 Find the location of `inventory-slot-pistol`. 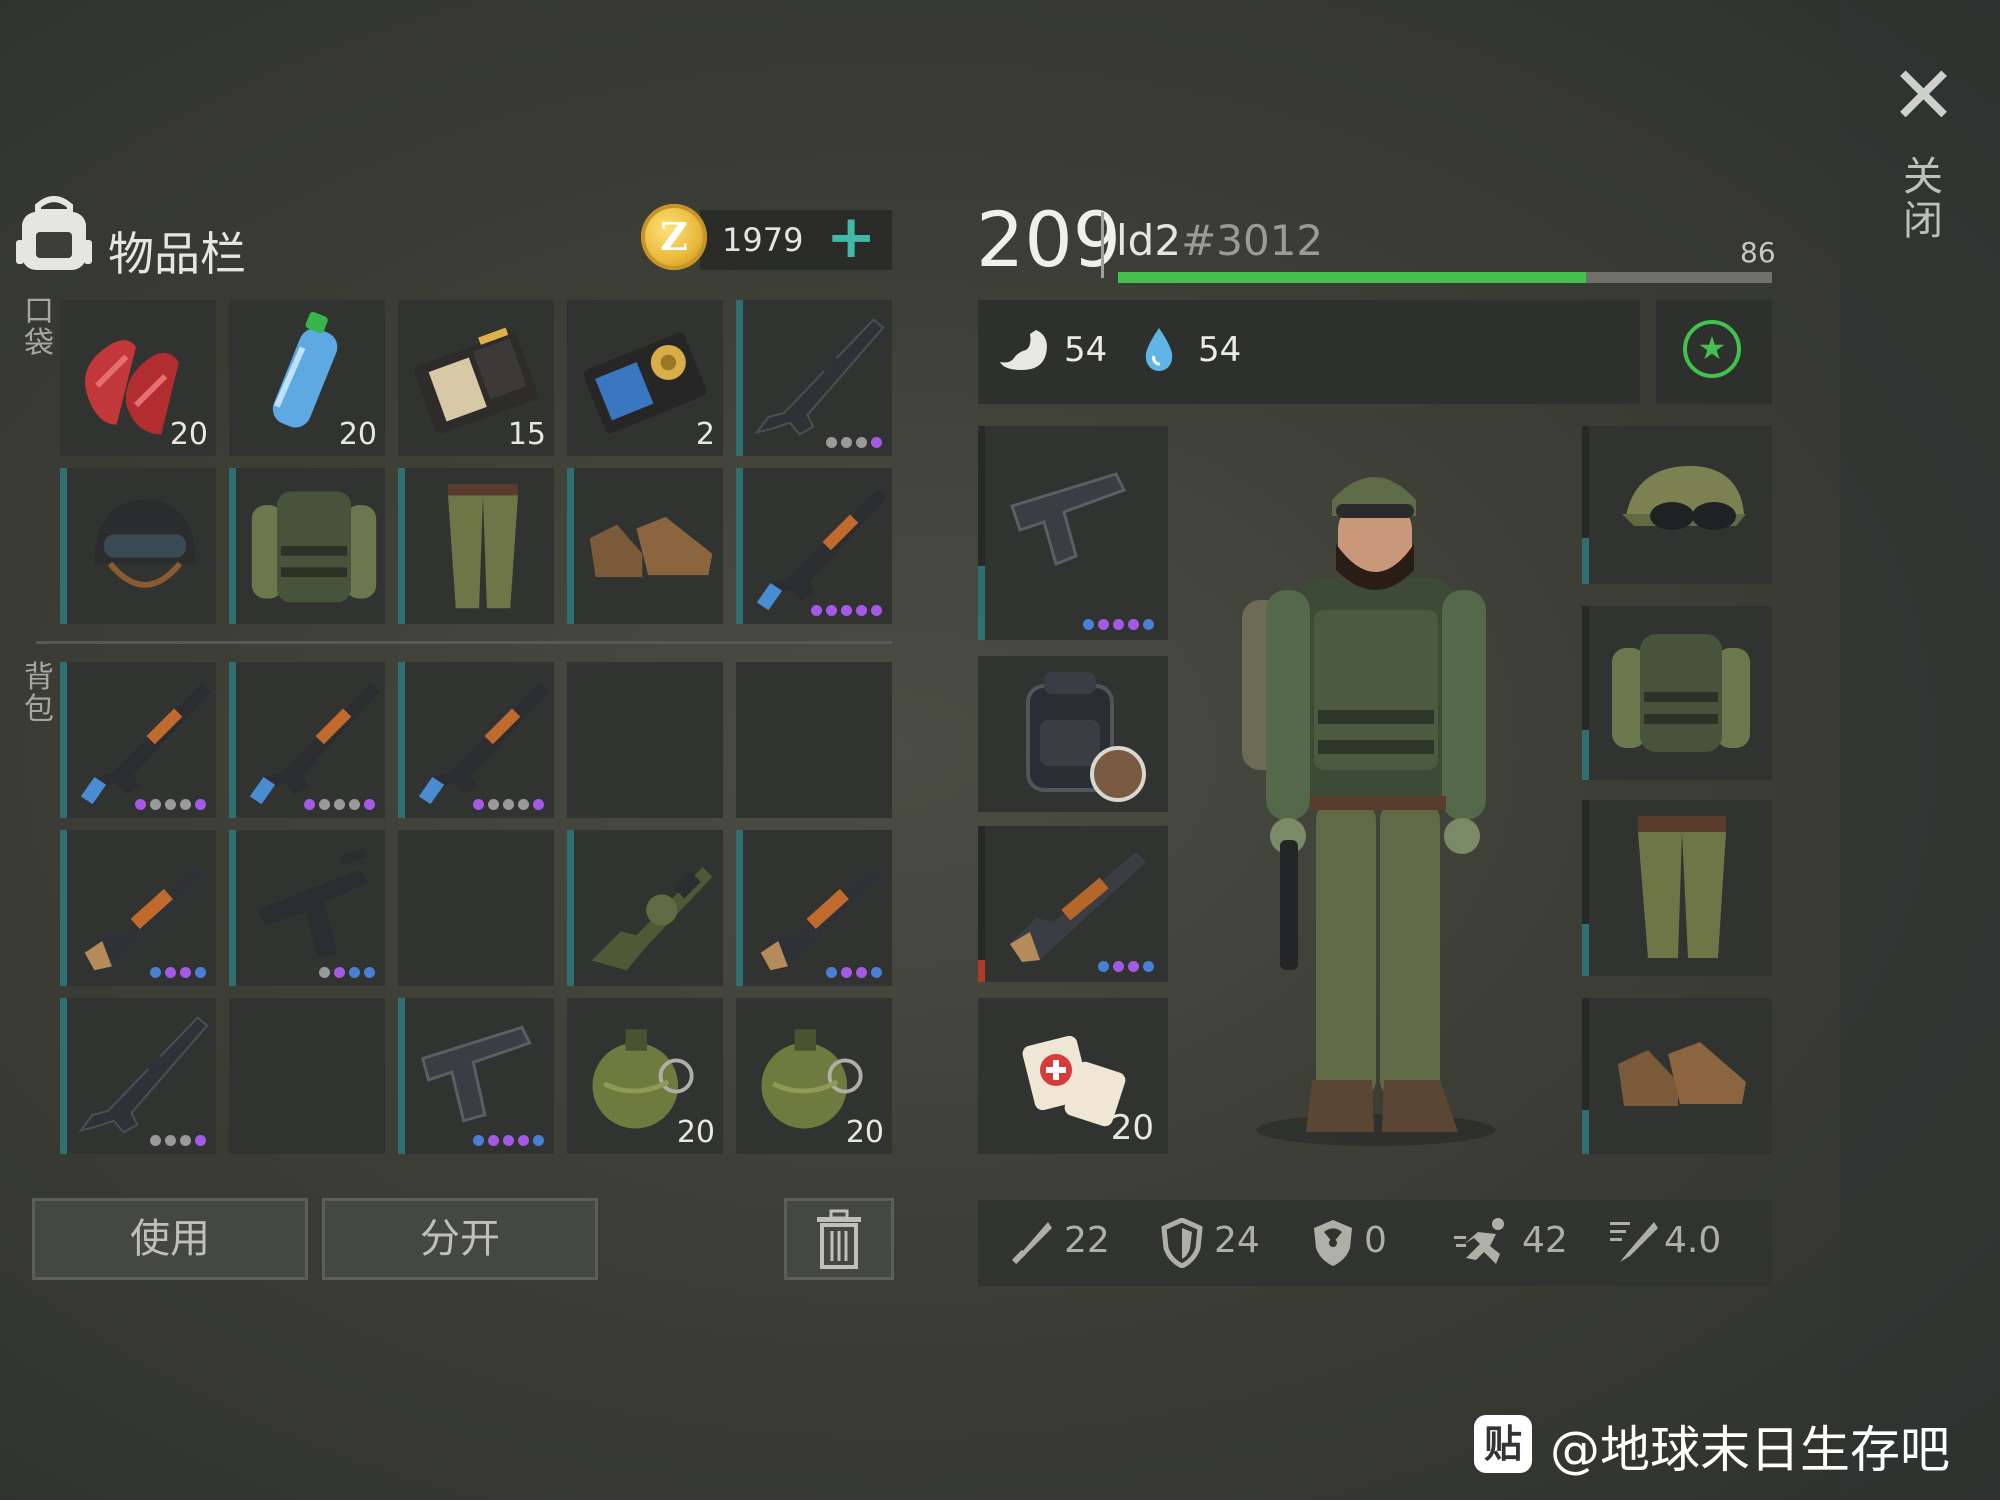

inventory-slot-pistol is located at coordinates (476, 1076).